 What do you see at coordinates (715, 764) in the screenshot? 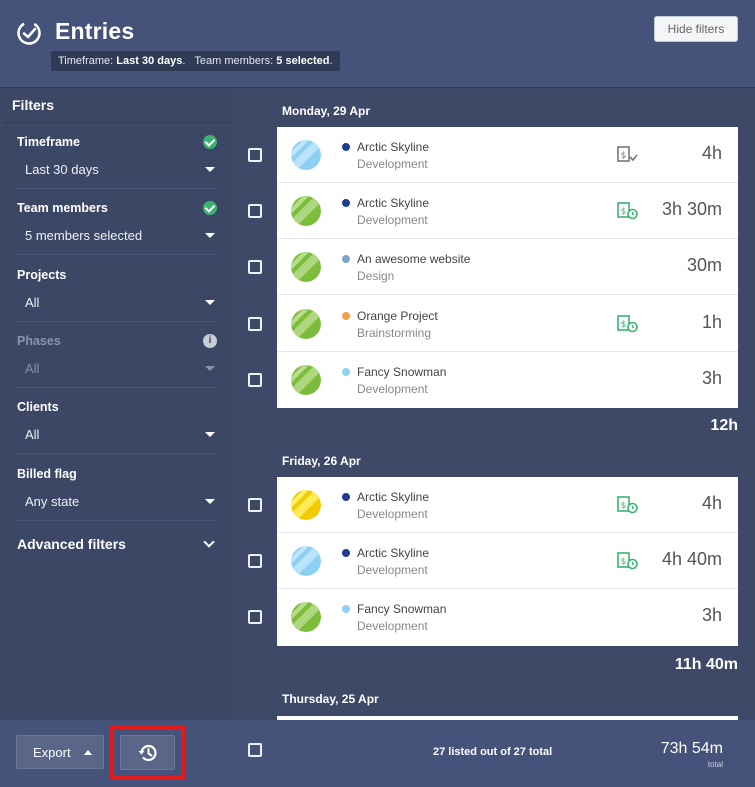
I see `grand-total-label: total` at bounding box center [715, 764].